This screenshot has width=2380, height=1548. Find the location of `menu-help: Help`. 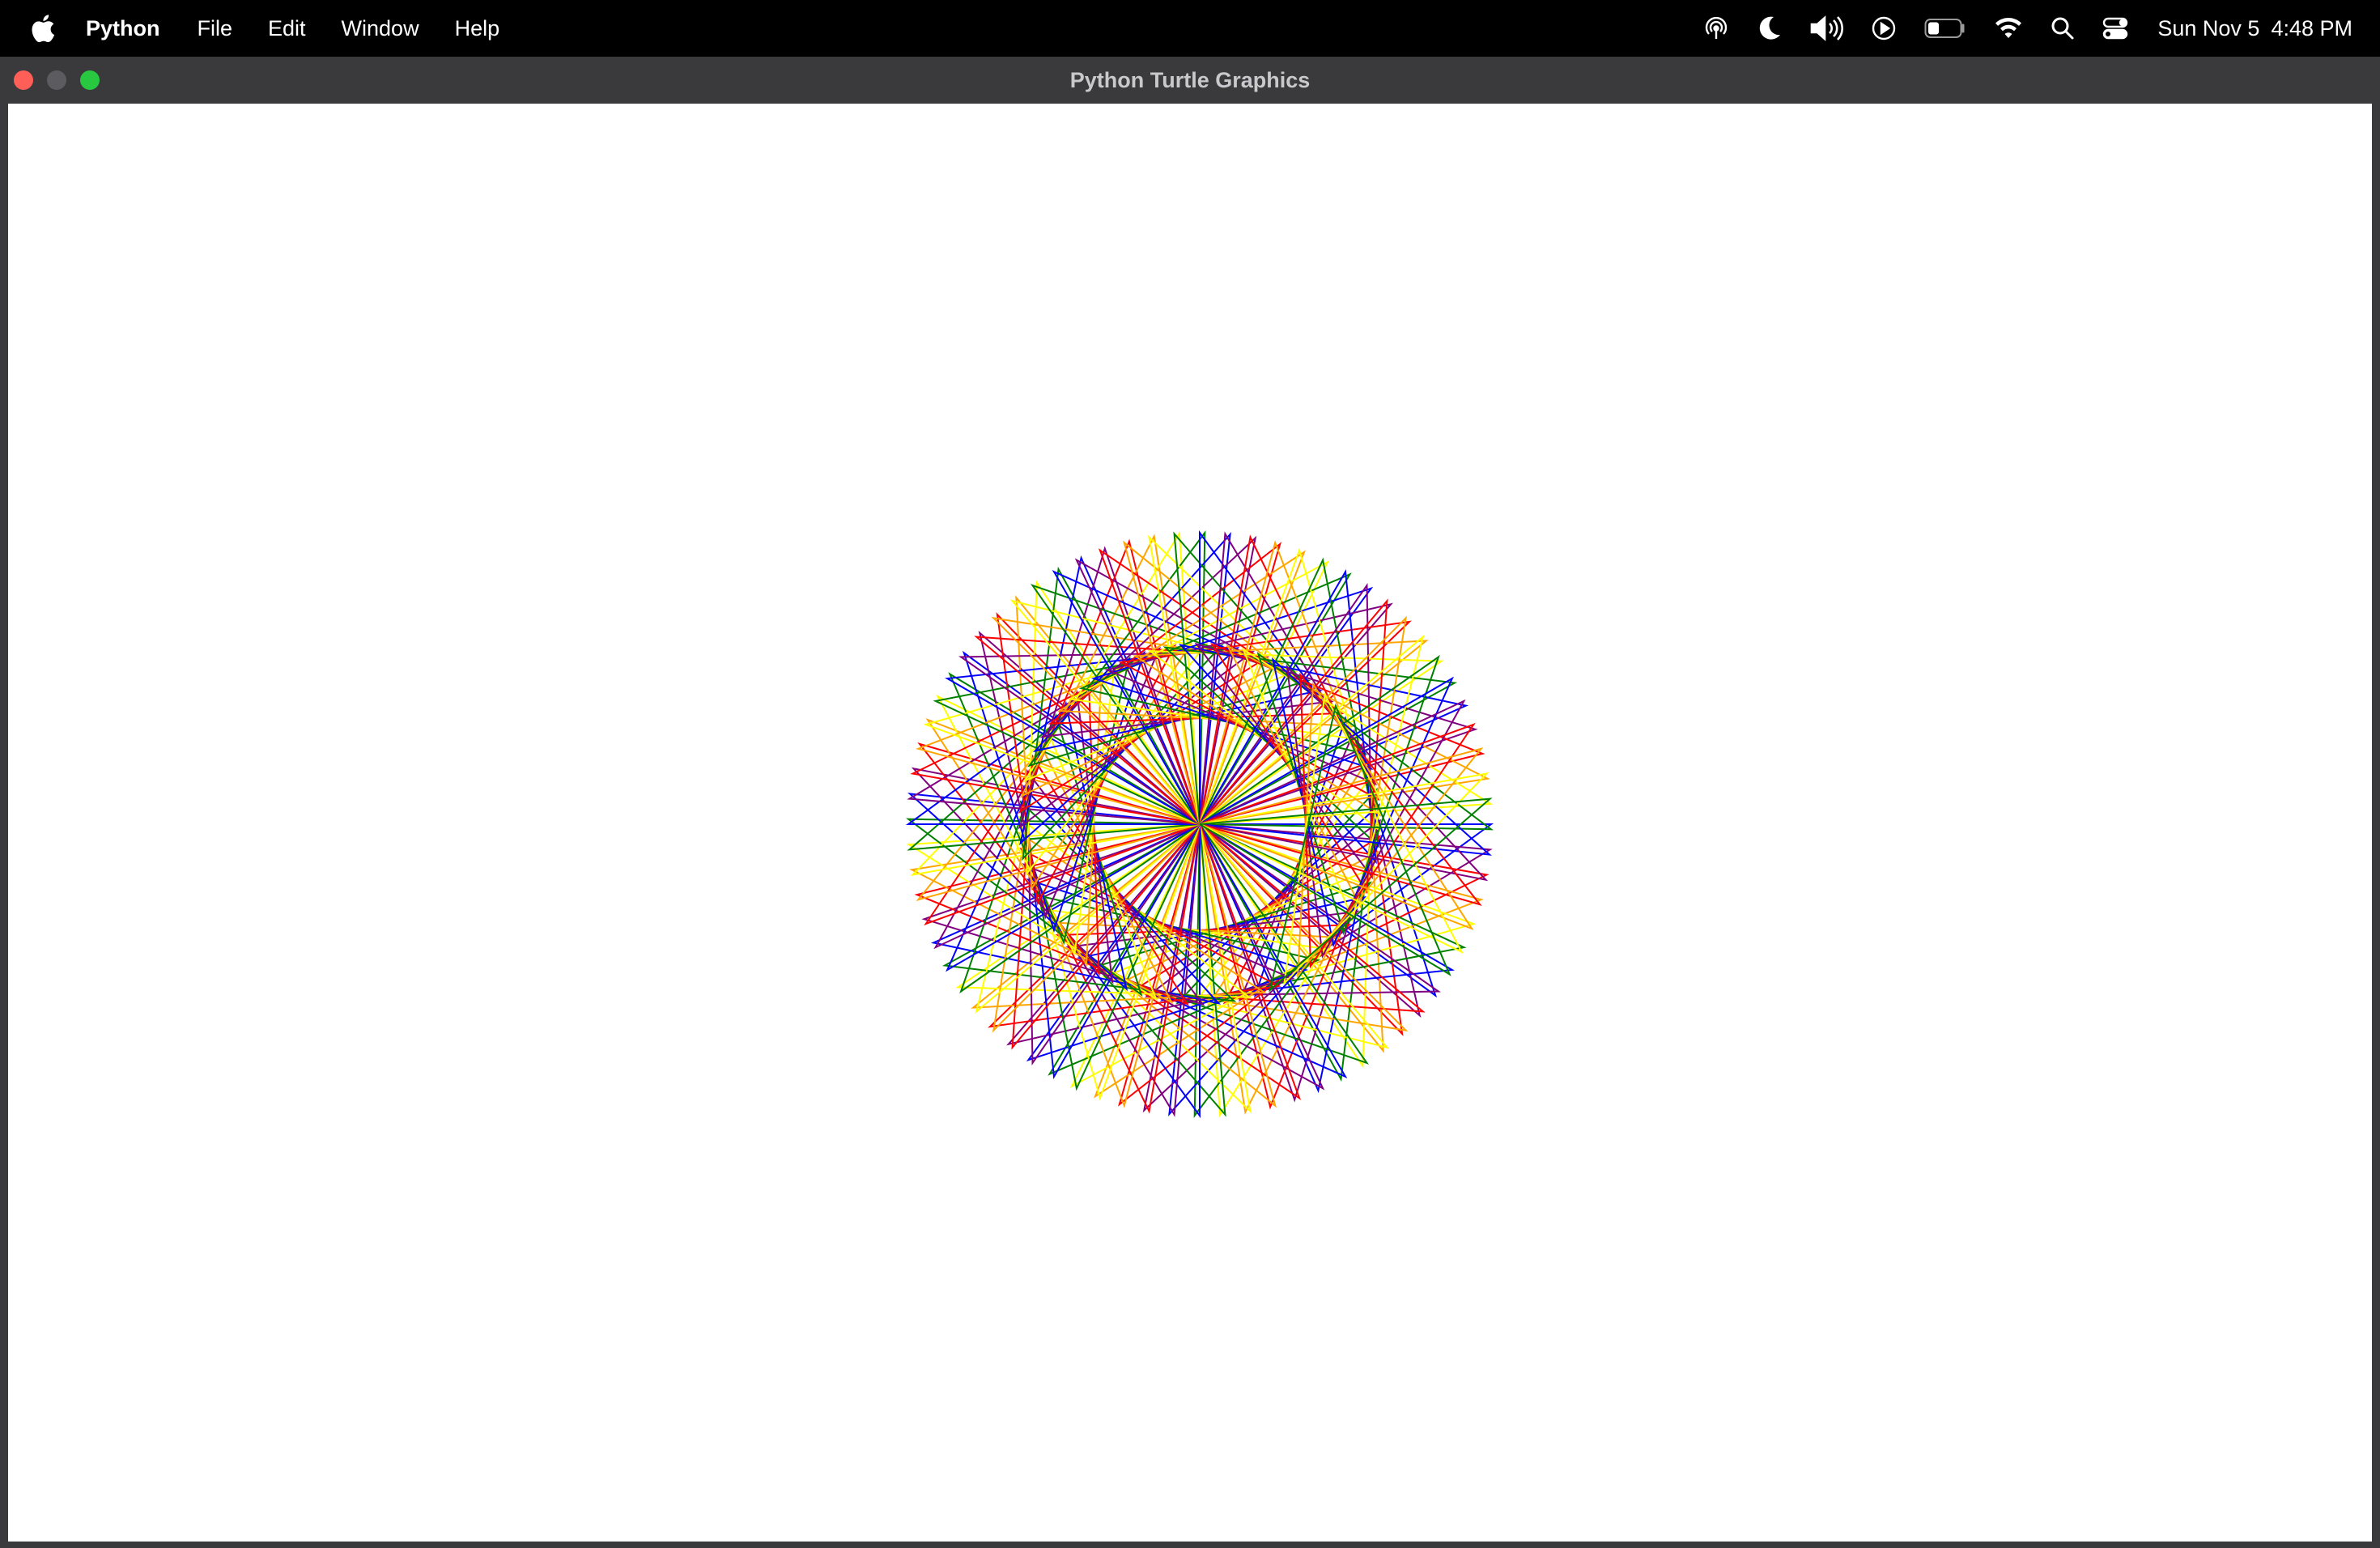

menu-help: Help is located at coordinates (477, 29).